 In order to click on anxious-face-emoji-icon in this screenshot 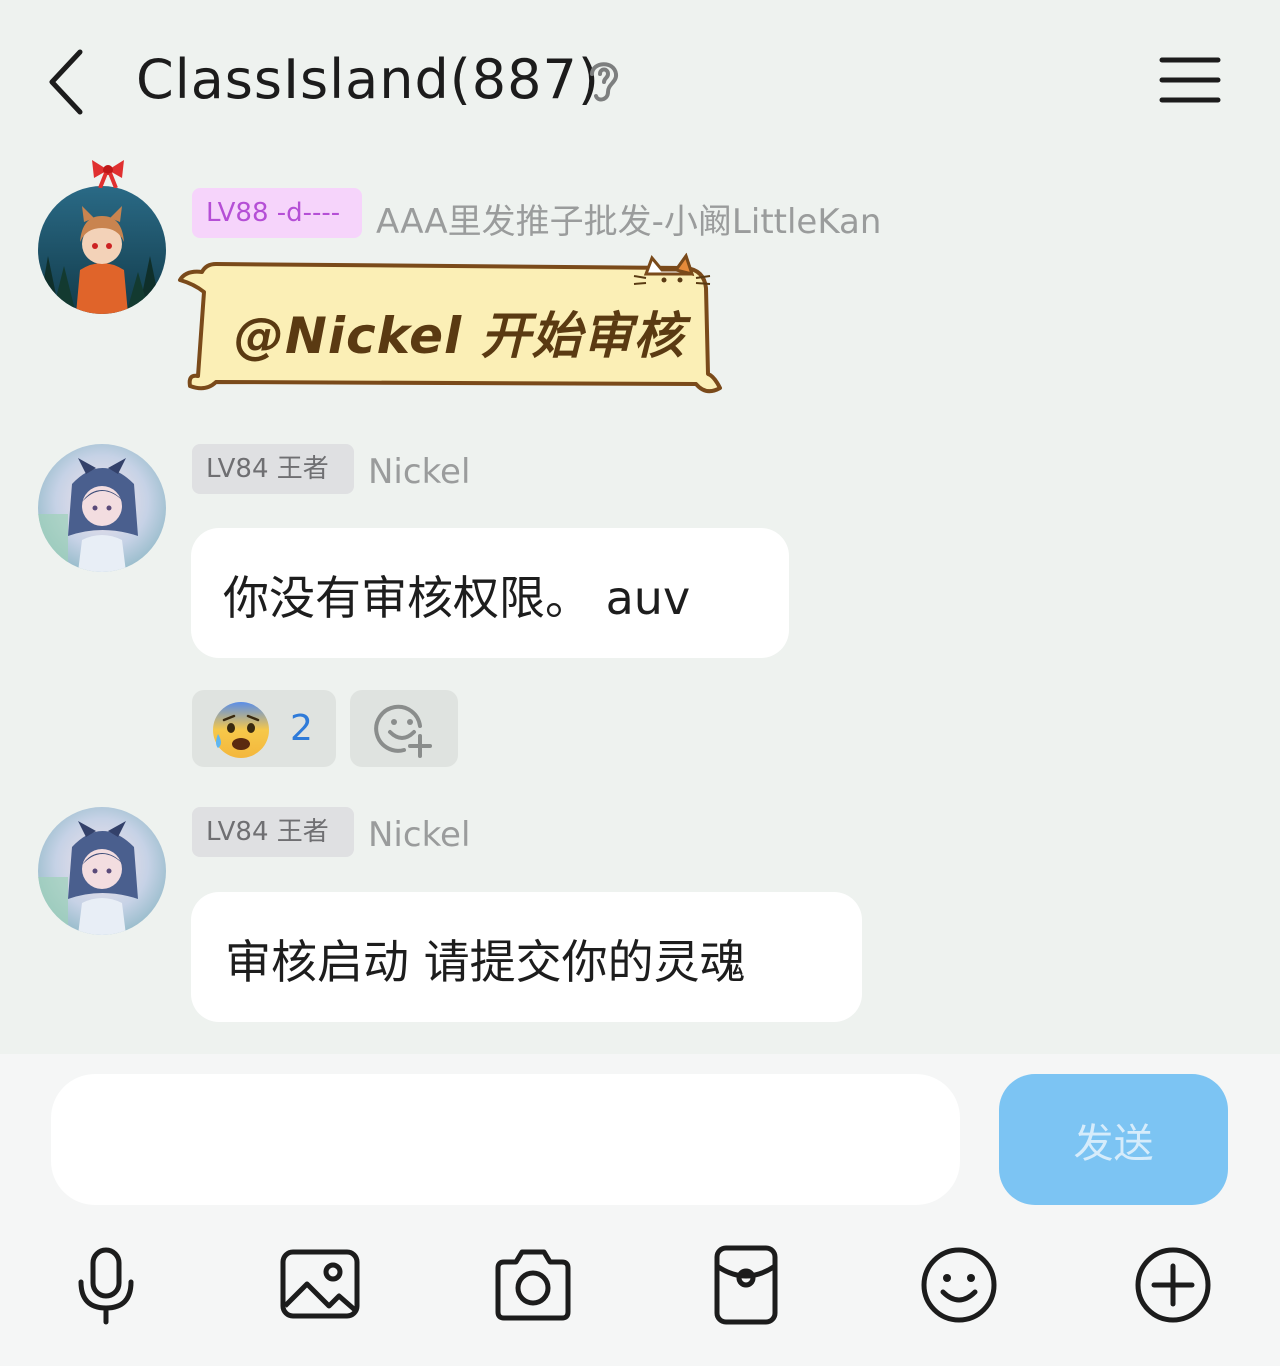, I will do `click(241, 730)`.